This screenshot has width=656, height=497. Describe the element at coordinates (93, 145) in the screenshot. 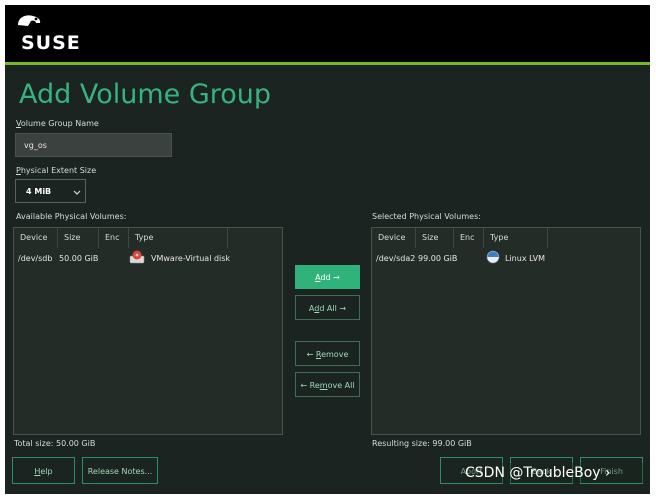

I see `vg-name-input: vg_os` at that location.